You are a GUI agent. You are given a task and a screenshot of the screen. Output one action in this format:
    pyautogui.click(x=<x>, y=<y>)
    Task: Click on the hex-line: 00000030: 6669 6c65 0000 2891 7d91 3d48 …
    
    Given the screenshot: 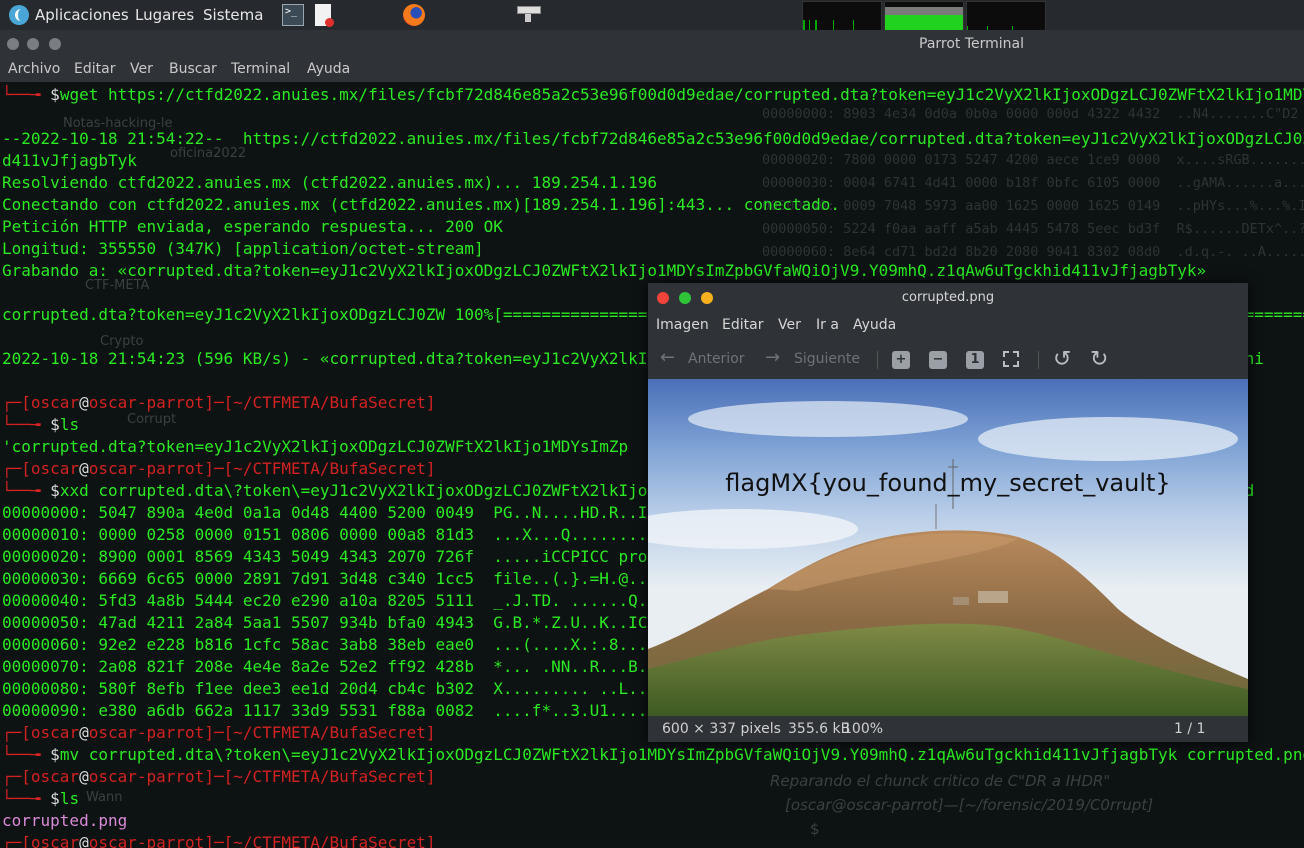 What is the action you would take?
    pyautogui.click(x=325, y=578)
    